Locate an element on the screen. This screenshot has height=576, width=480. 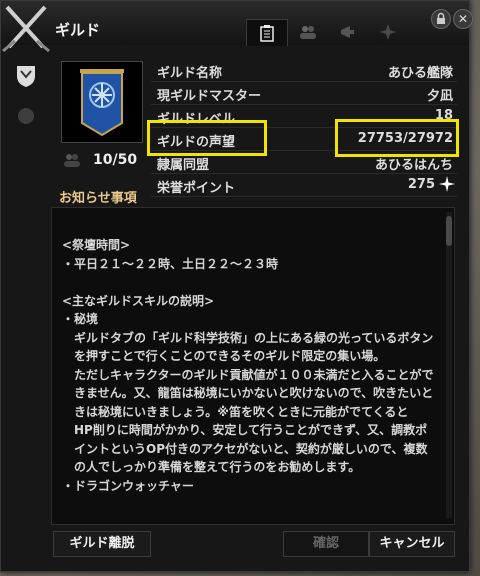
guild-master-label: 現ギルドマスター is located at coordinates (209, 96).